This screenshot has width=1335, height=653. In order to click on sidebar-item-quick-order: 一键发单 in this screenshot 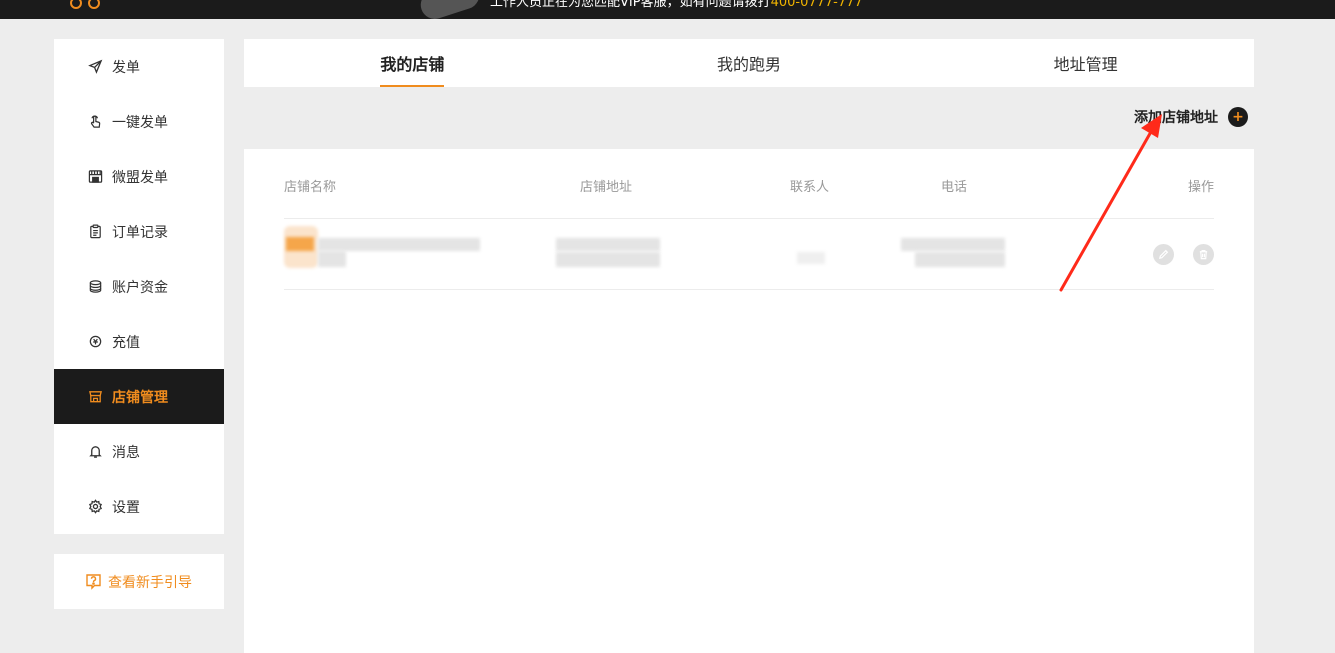, I will do `click(139, 121)`.